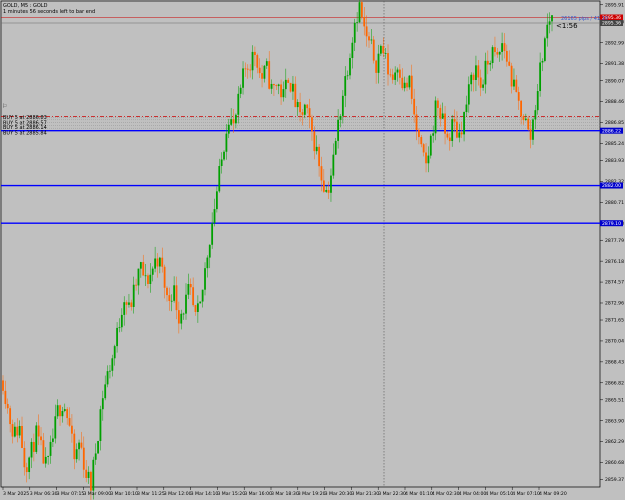 Image resolution: width=625 pixels, height=500 pixels. What do you see at coordinates (231, 494) in the screenshot?
I see `time-tick-label: 3 Mar 15:20` at bounding box center [231, 494].